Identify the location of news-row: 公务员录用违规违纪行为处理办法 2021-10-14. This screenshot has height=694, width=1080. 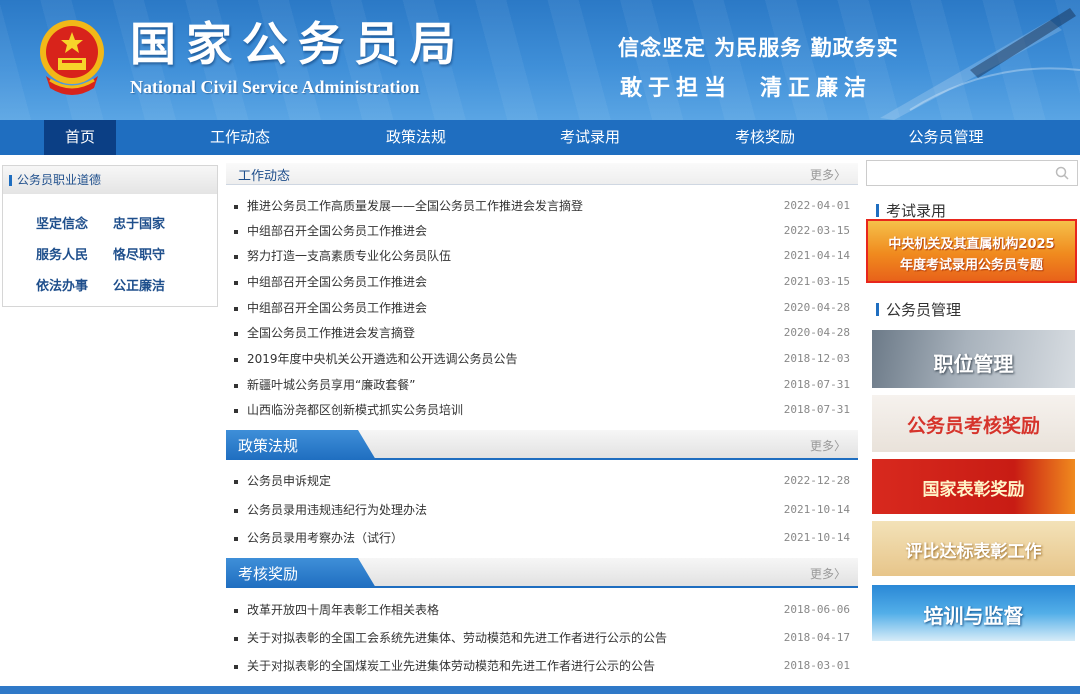
(542, 510).